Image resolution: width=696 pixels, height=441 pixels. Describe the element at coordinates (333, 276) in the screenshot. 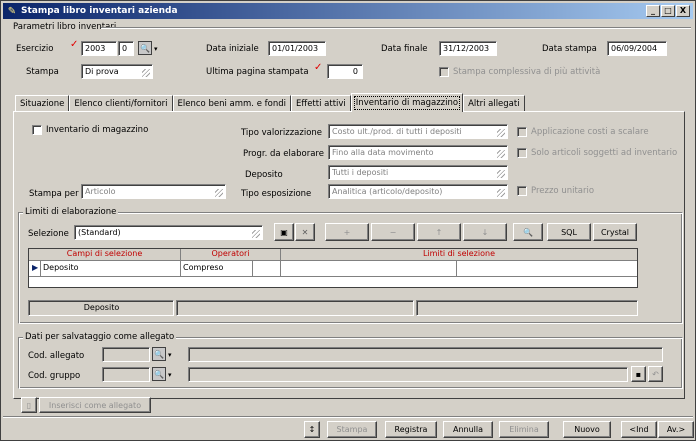

I see `grid-row-line` at that location.